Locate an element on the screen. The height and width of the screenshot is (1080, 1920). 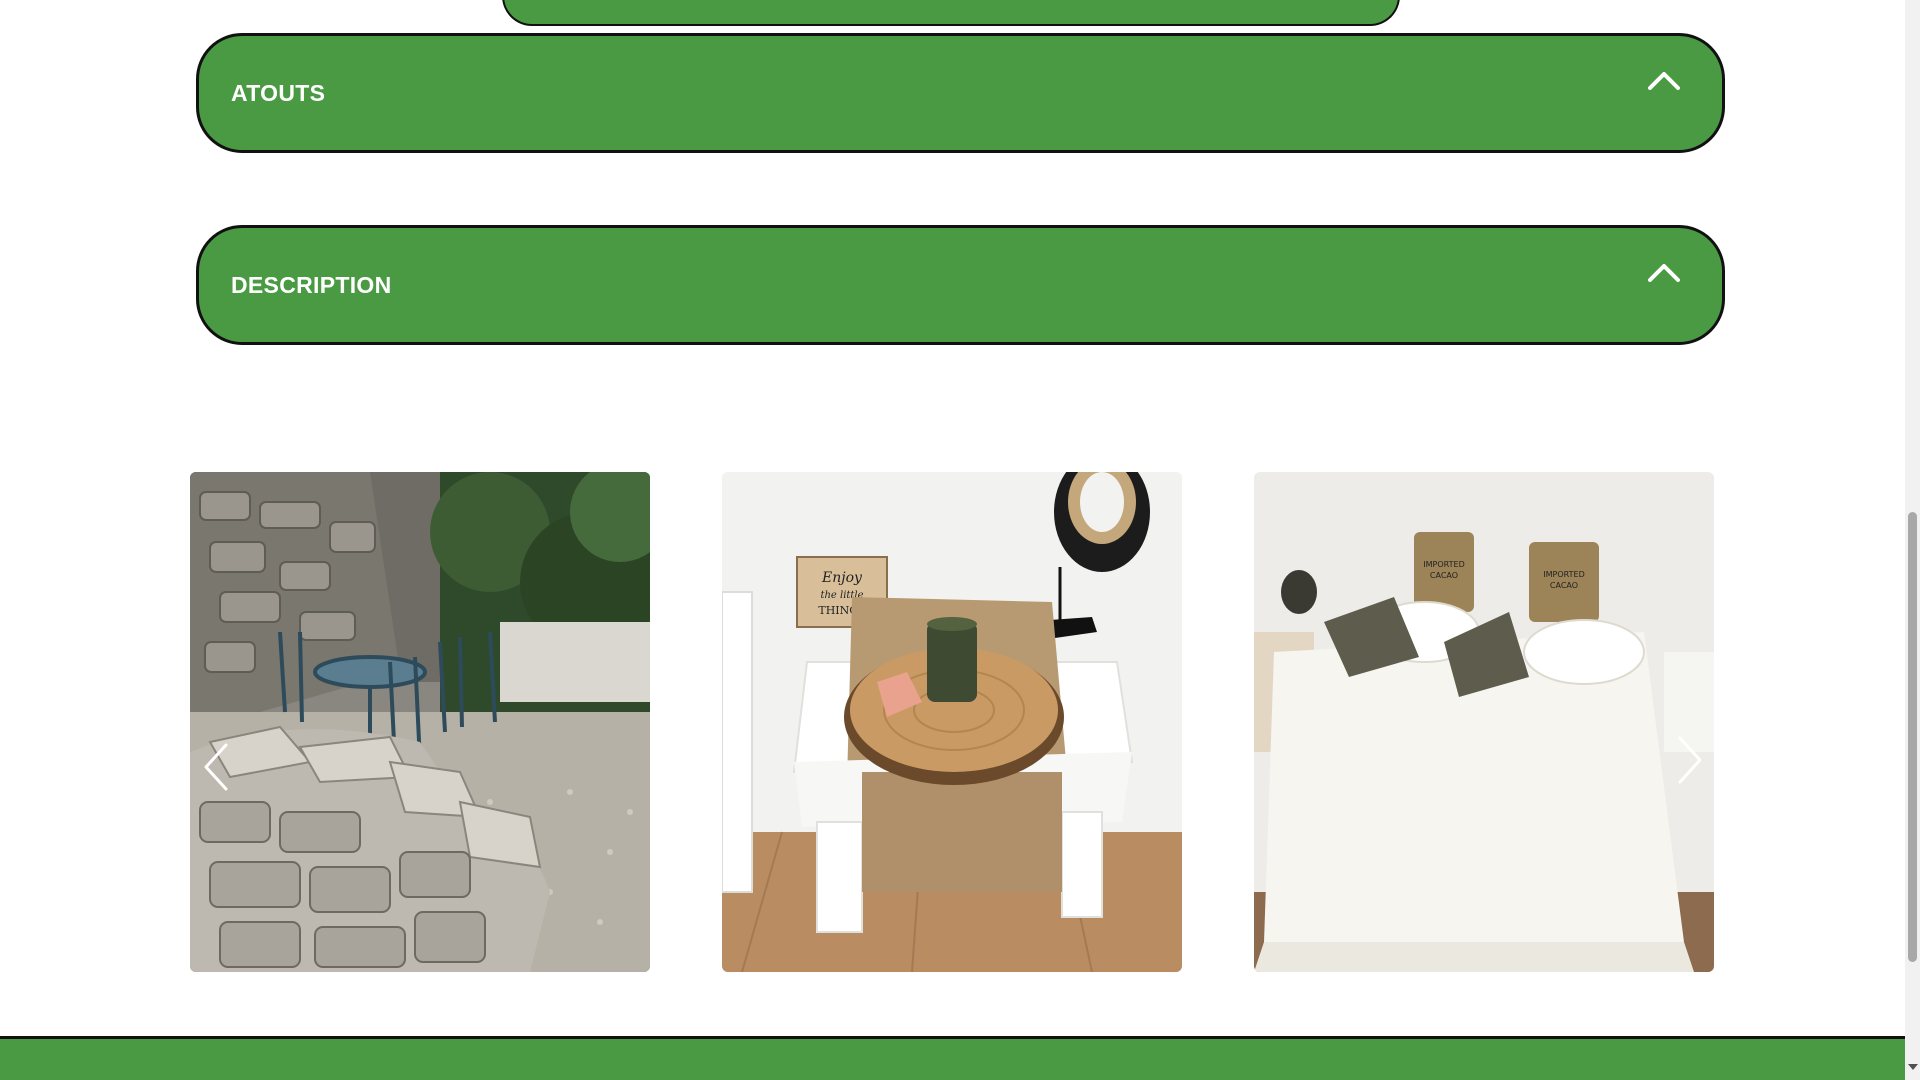
accordion-description-label: DESCRIPTION is located at coordinates (311, 284).